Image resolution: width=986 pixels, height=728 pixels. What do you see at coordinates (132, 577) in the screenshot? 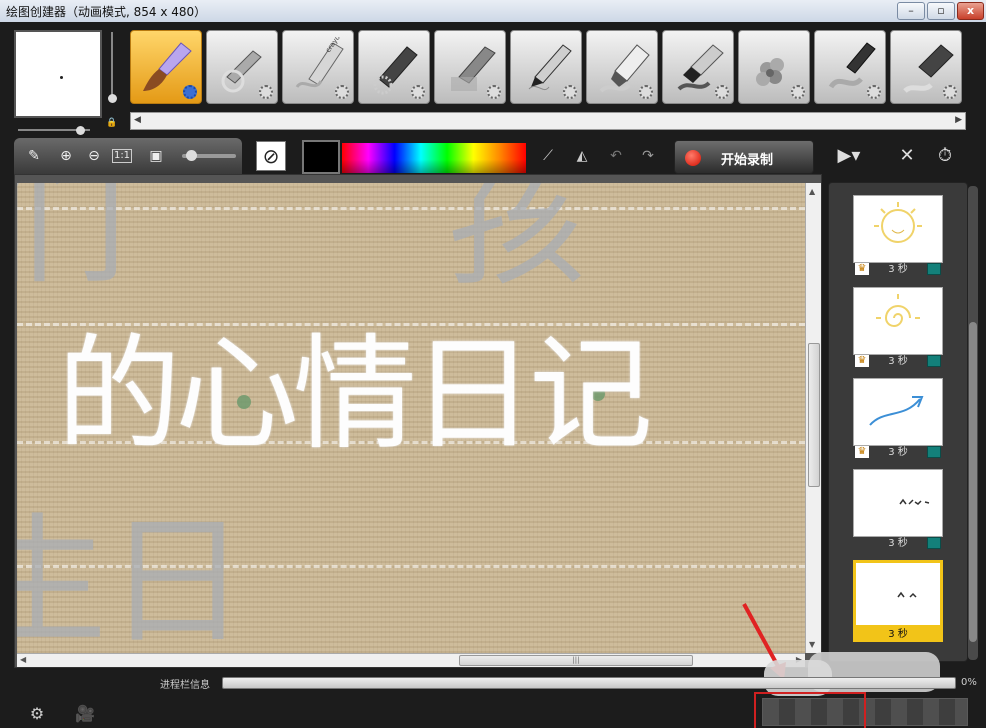
I see `background-char: 生日` at bounding box center [132, 577].